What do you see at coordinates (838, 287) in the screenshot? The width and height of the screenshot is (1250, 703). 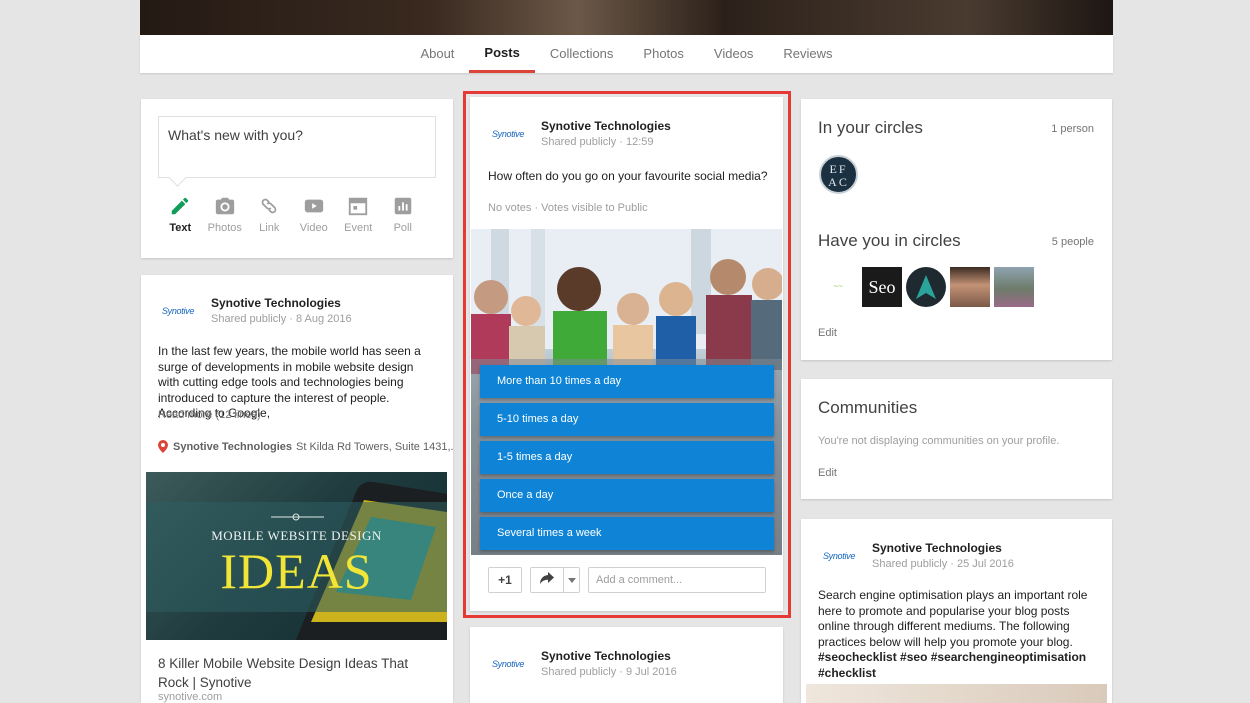 I see `avatar: ~~` at bounding box center [838, 287].